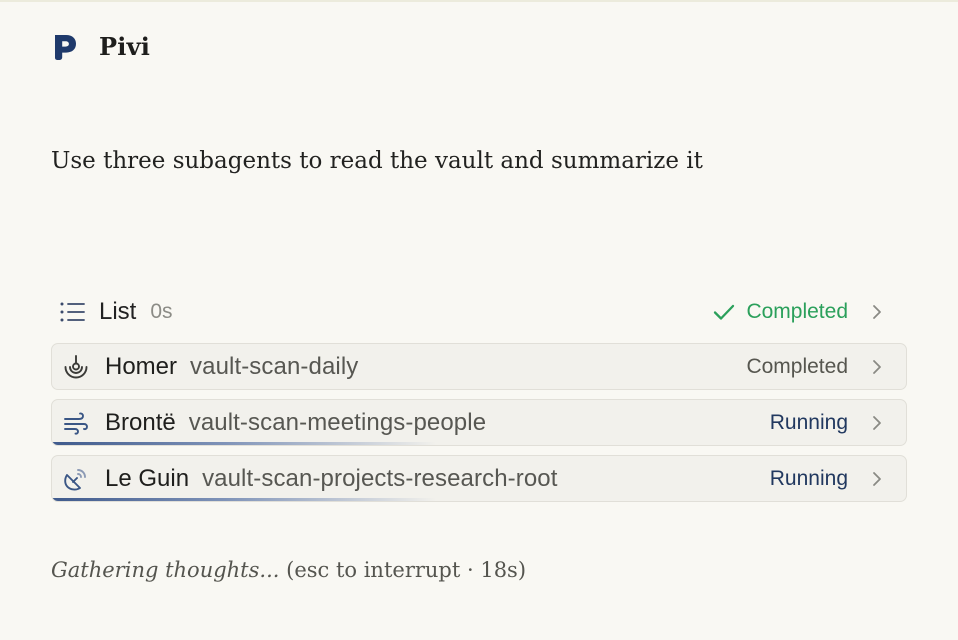 The image size is (958, 640). What do you see at coordinates (797, 366) in the screenshot?
I see `agent-status: Completed` at bounding box center [797, 366].